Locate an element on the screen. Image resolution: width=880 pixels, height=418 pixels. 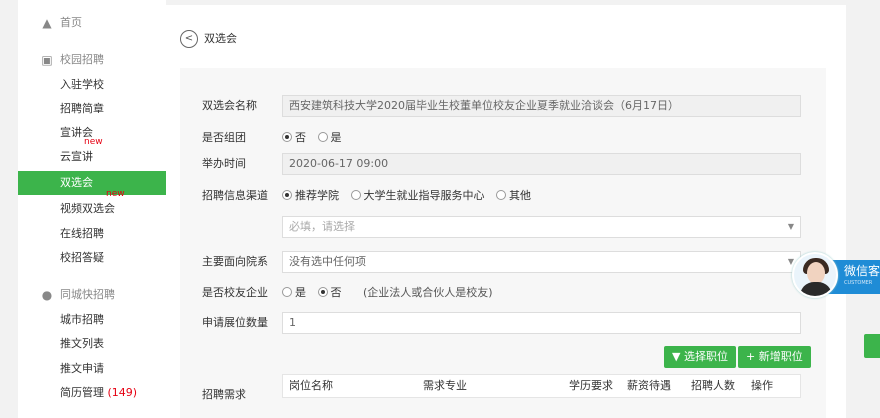
name-label: 双选会名称 is located at coordinates (229, 105).